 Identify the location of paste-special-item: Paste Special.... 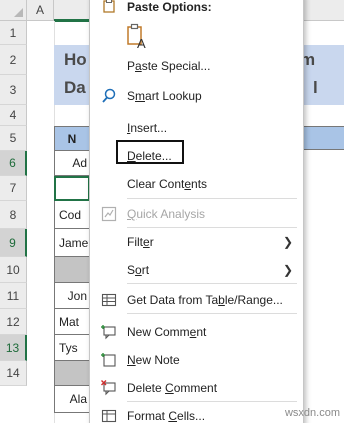
(196, 66).